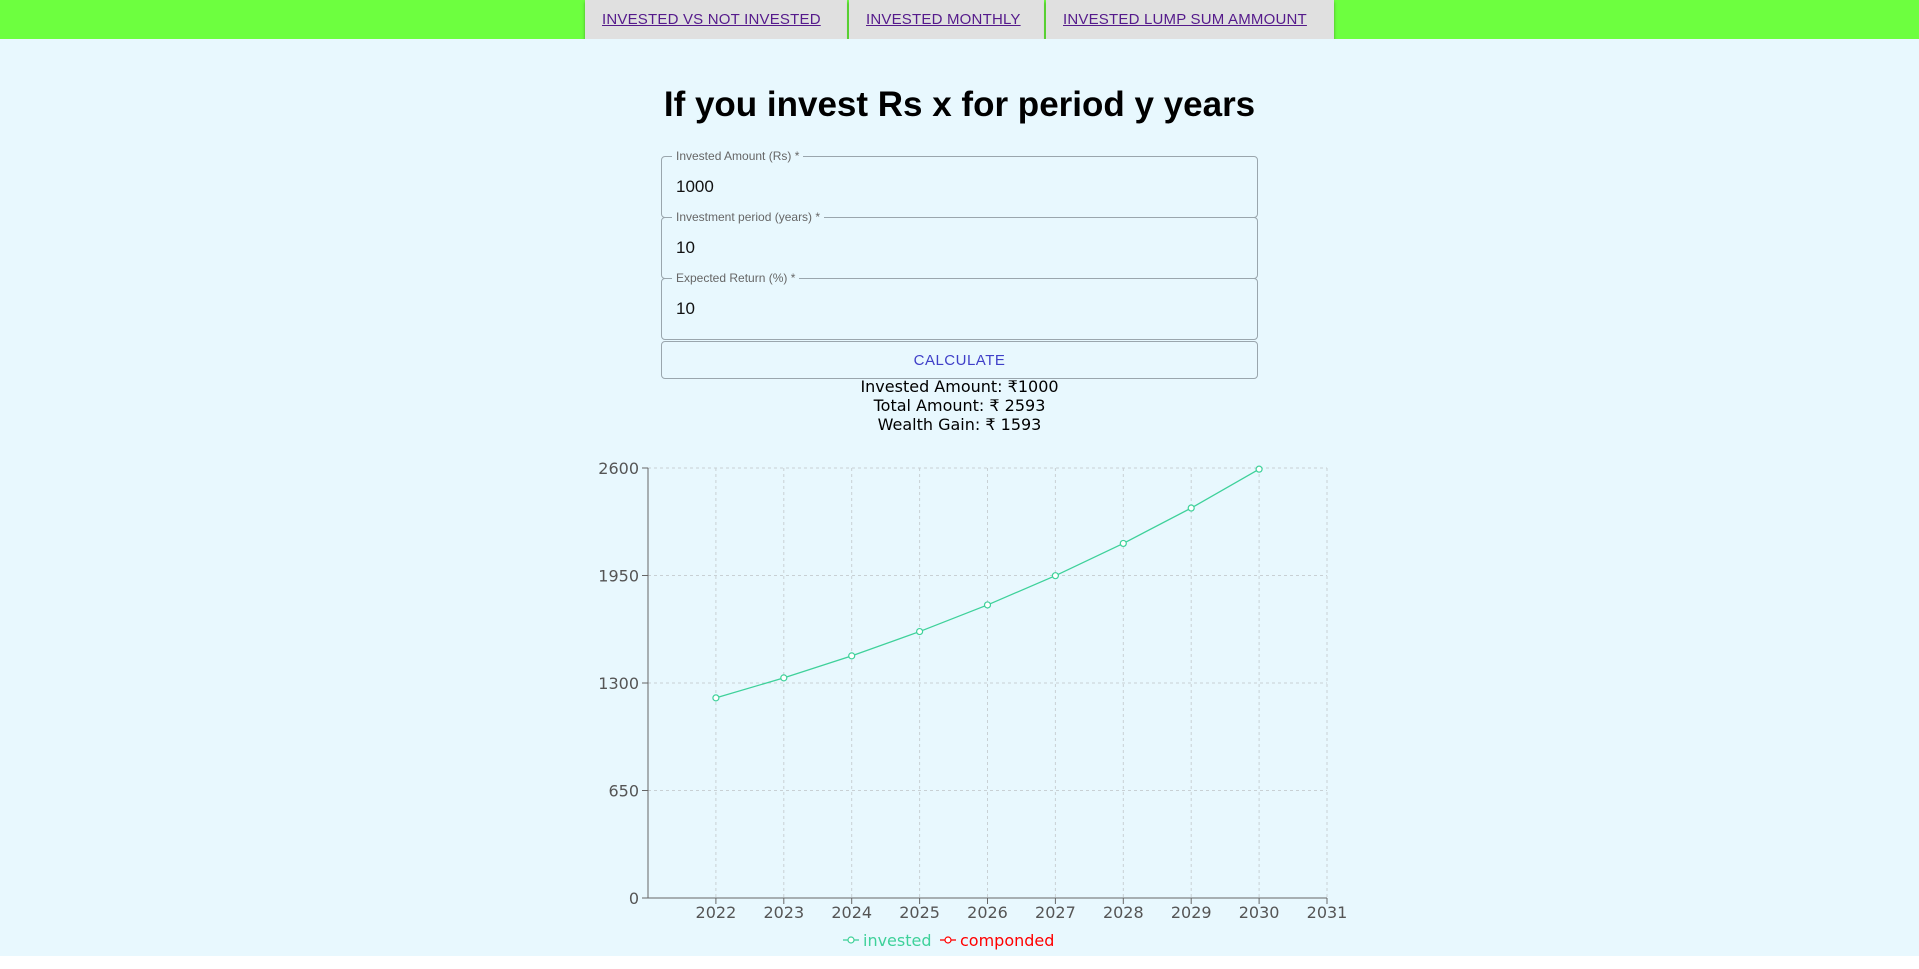 This screenshot has width=1919, height=969. Describe the element at coordinates (695, 187) in the screenshot. I see `invested-amount-input: 1000` at that location.